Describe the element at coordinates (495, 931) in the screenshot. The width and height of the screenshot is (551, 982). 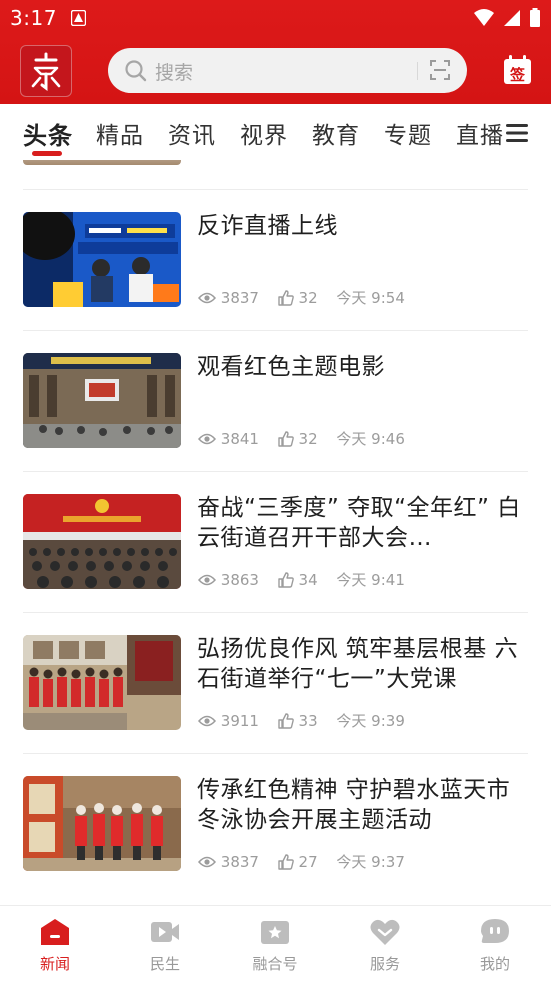
I see `chat-face-icon` at that location.